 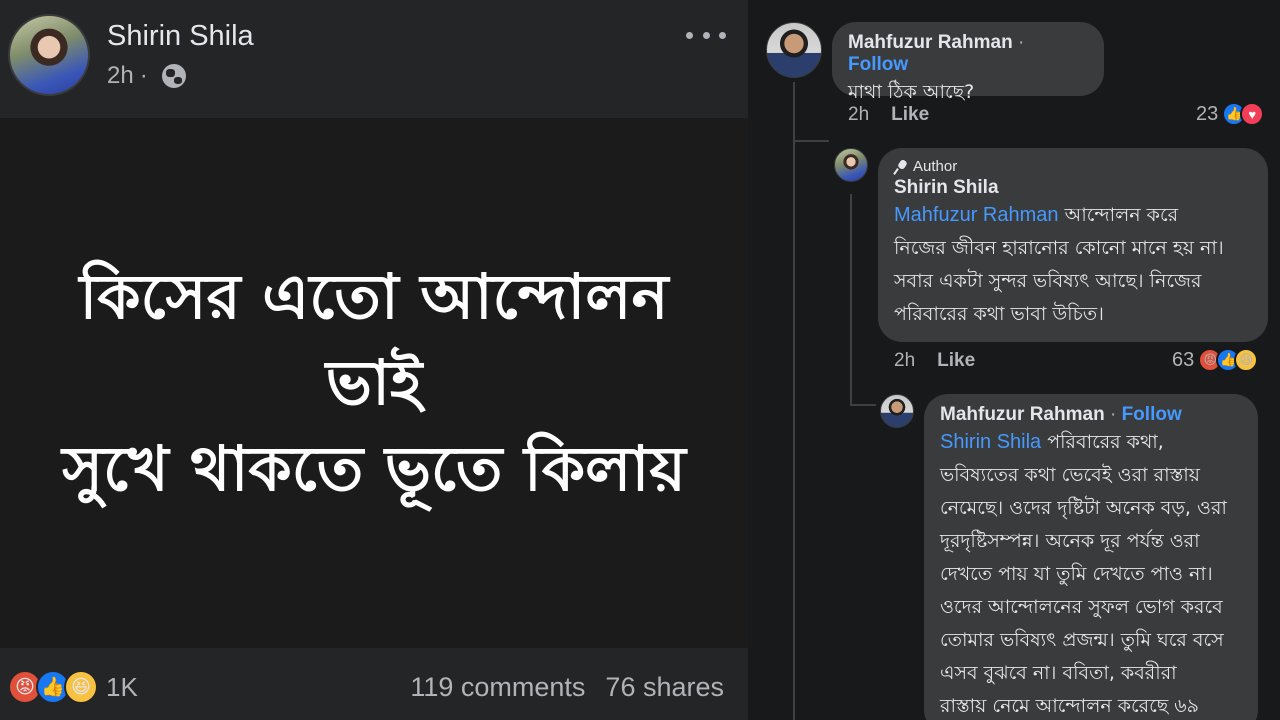 I want to click on comment-reaction-count: 23, so click(x=1207, y=113).